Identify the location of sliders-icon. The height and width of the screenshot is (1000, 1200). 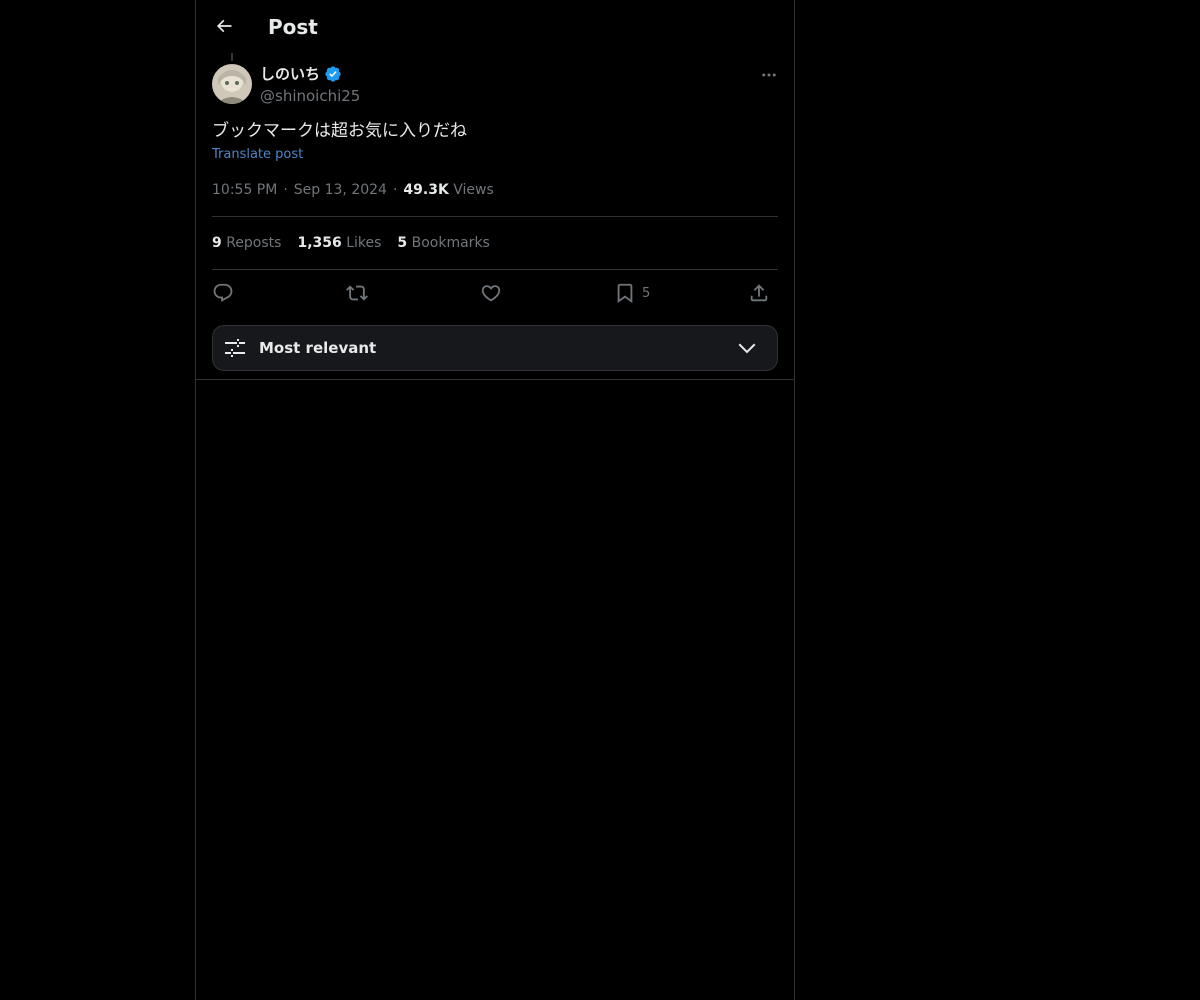
(235, 348).